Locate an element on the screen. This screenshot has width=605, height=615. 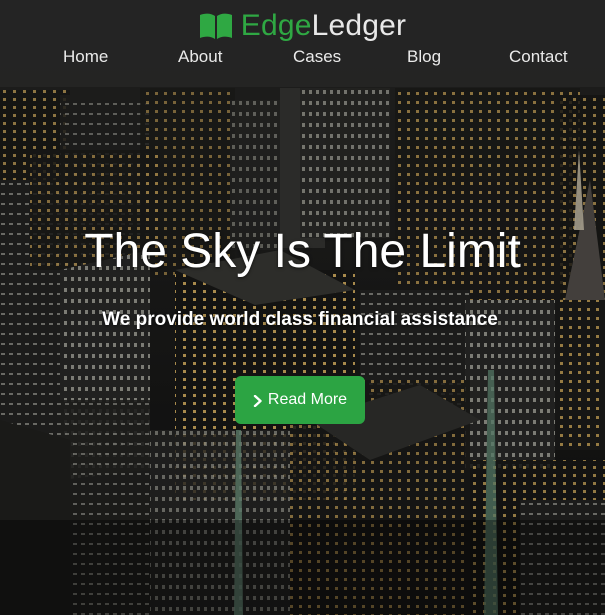
read-more-button: Read More is located at coordinates (300, 400).